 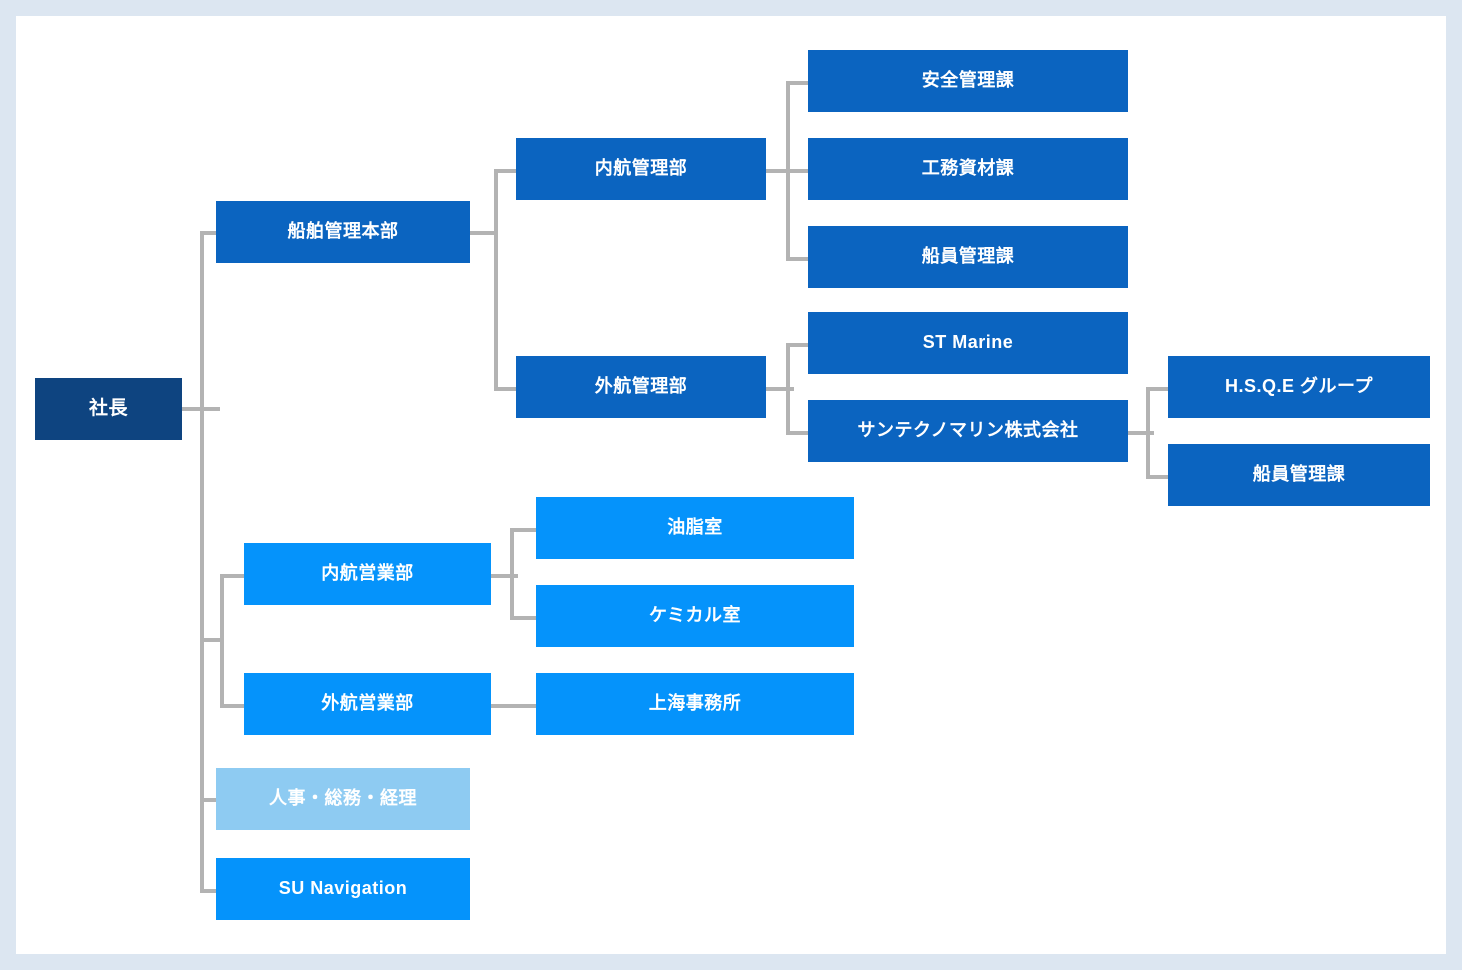 I want to click on node-su-navigation: SU Navigation, so click(x=343, y=889).